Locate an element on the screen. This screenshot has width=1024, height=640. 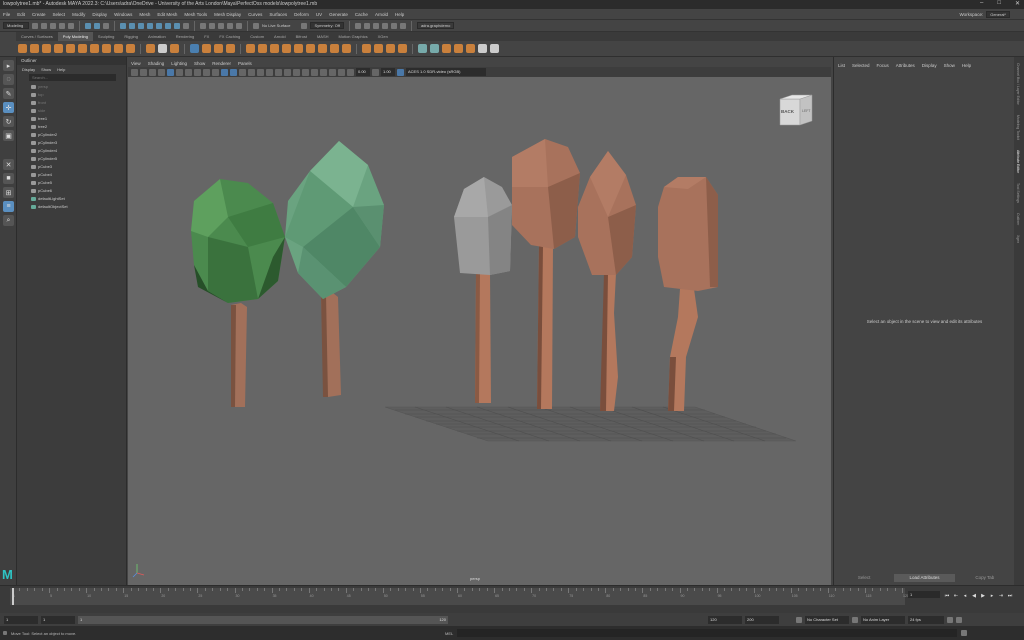
current-frame-field: 1 is located at coordinates (924, 594).